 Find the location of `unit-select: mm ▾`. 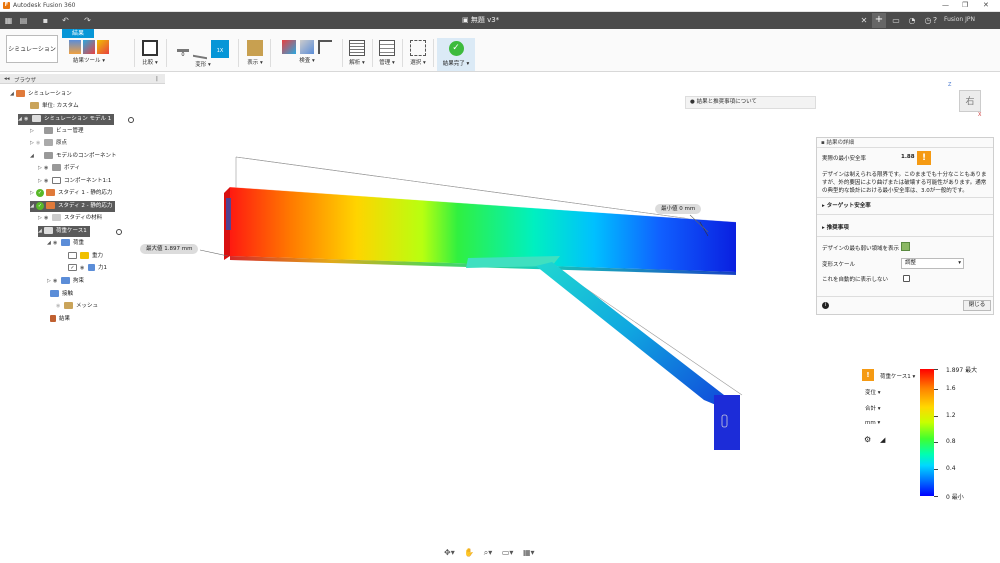

unit-select: mm ▾ is located at coordinates (872, 423).